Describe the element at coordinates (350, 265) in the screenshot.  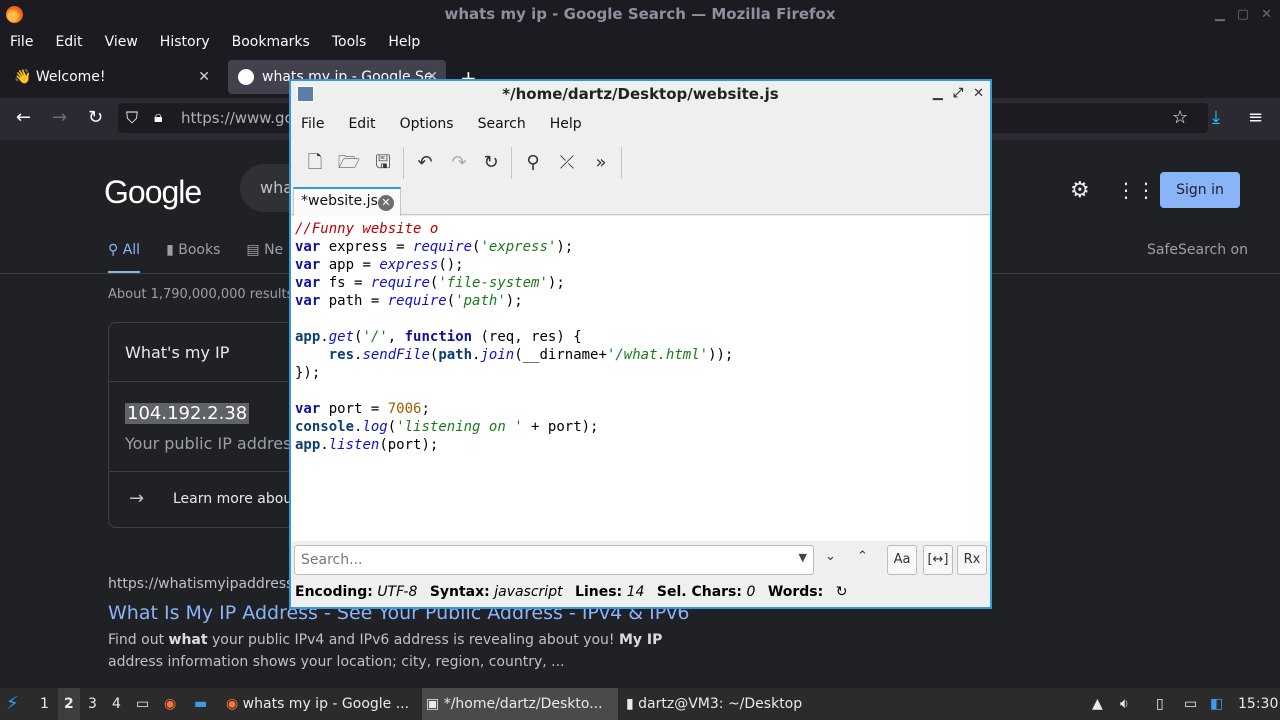
I see `code-token: app =` at that location.